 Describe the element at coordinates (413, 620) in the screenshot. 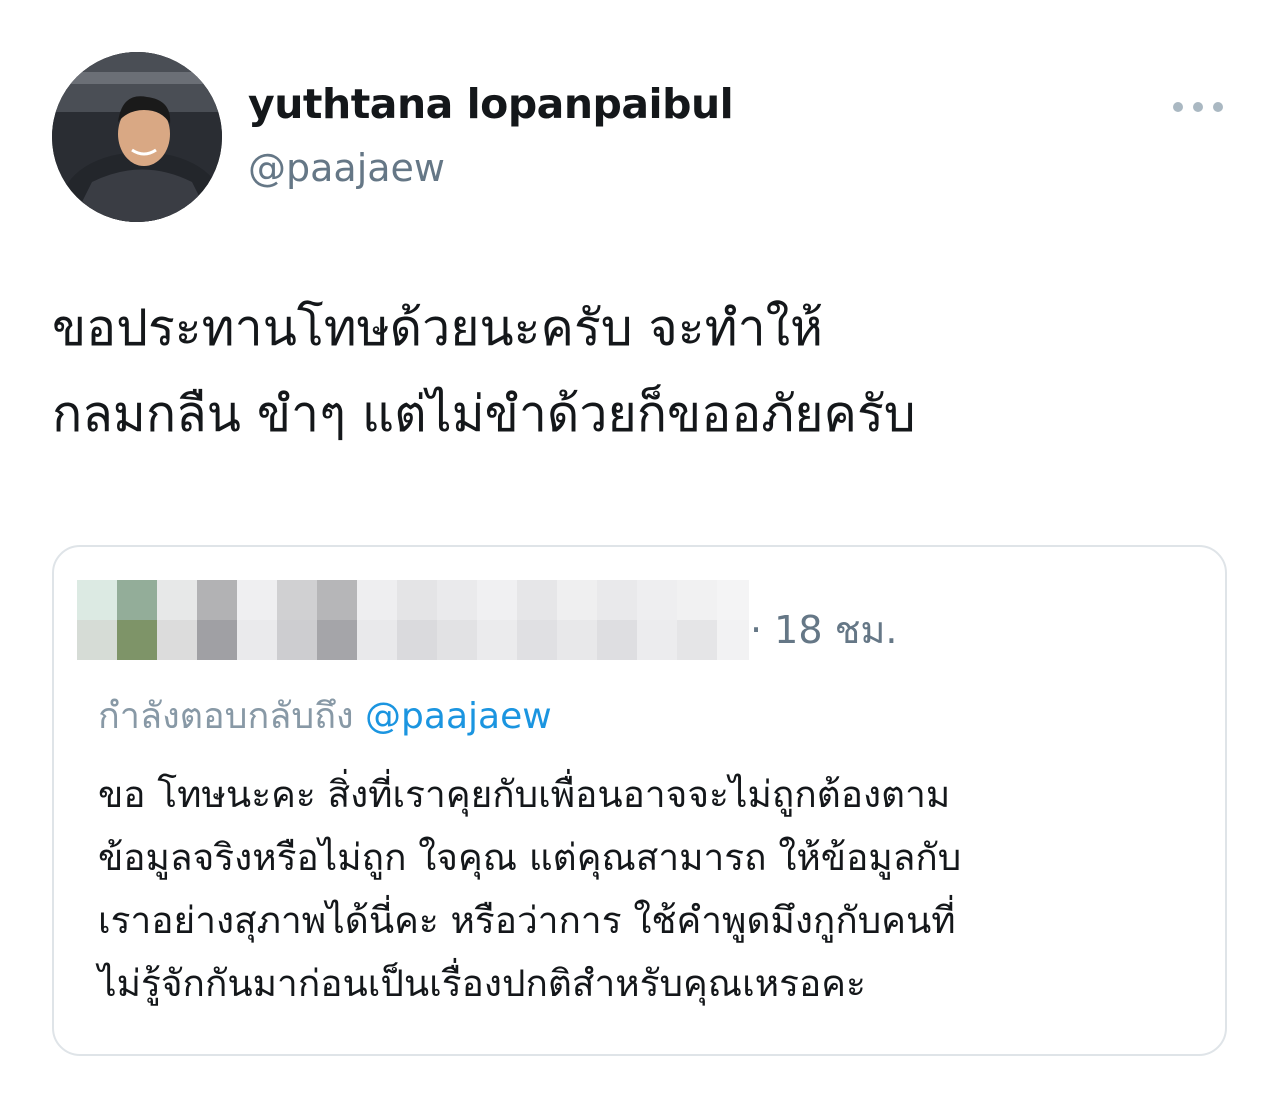

I see `blurred-author-name` at that location.